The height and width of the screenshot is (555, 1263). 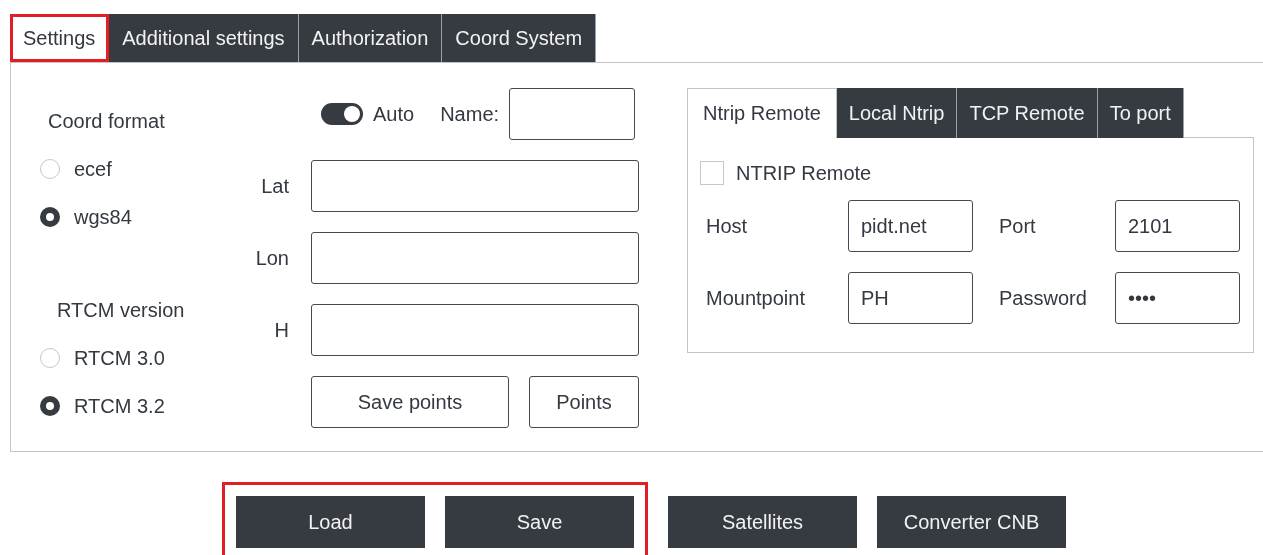 What do you see at coordinates (106, 121) in the screenshot?
I see `group-label: Coord format` at bounding box center [106, 121].